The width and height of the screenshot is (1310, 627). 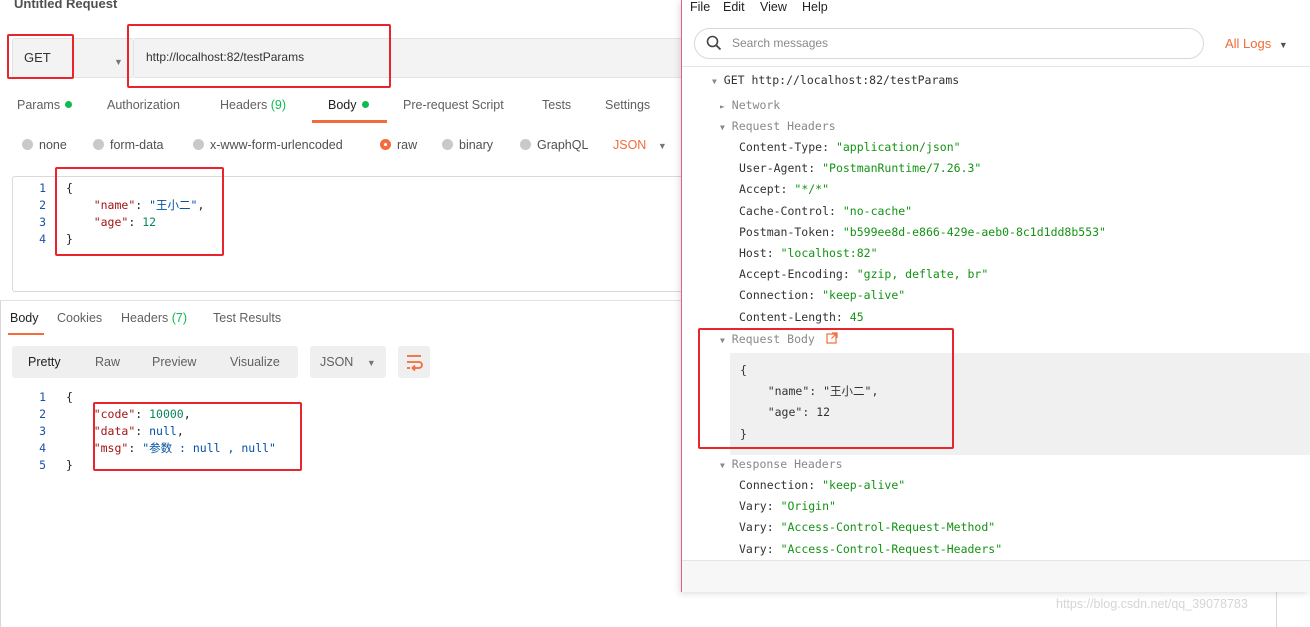 I want to click on active-tab-indicator, so click(x=349, y=121).